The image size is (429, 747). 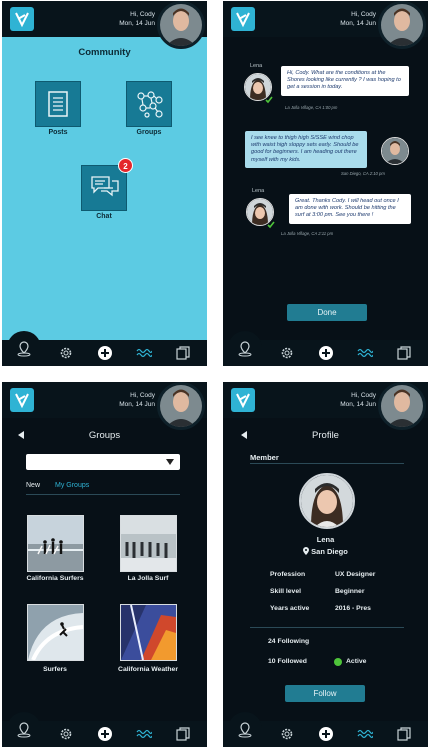 What do you see at coordinates (363, 173) in the screenshot?
I see `message-meta: San Diego, CA 2:10 pm` at bounding box center [363, 173].